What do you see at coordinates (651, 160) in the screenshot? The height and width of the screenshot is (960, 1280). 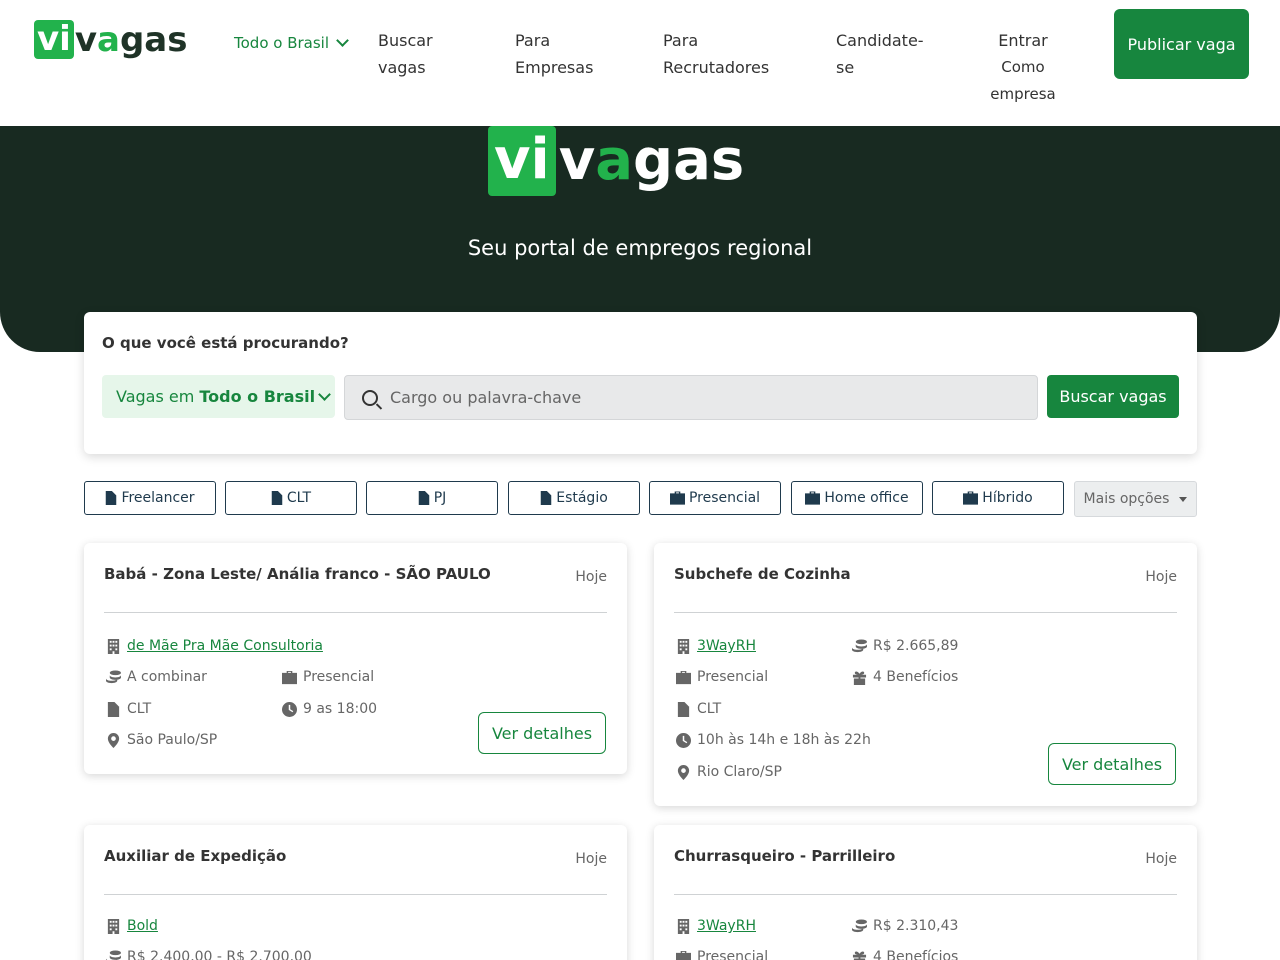 I see `hero-logo-vagas: vagas` at bounding box center [651, 160].